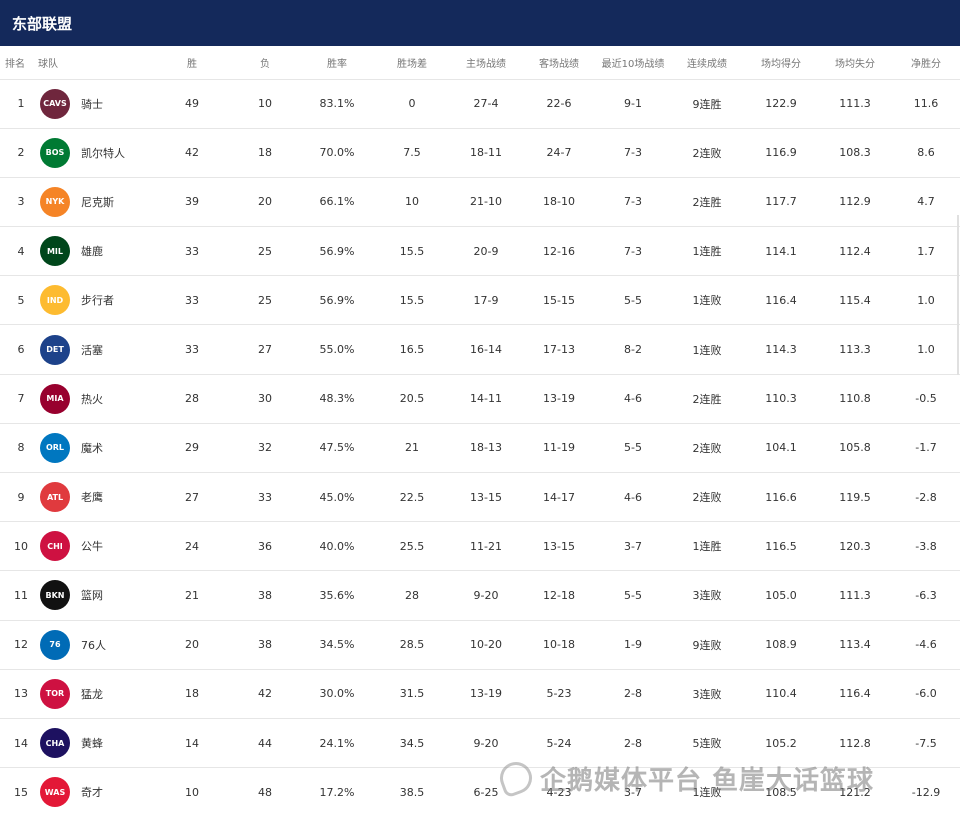 The width and height of the screenshot is (960, 814). Describe the element at coordinates (55, 251) in the screenshot. I see `team-logo-icon: MIL` at that location.